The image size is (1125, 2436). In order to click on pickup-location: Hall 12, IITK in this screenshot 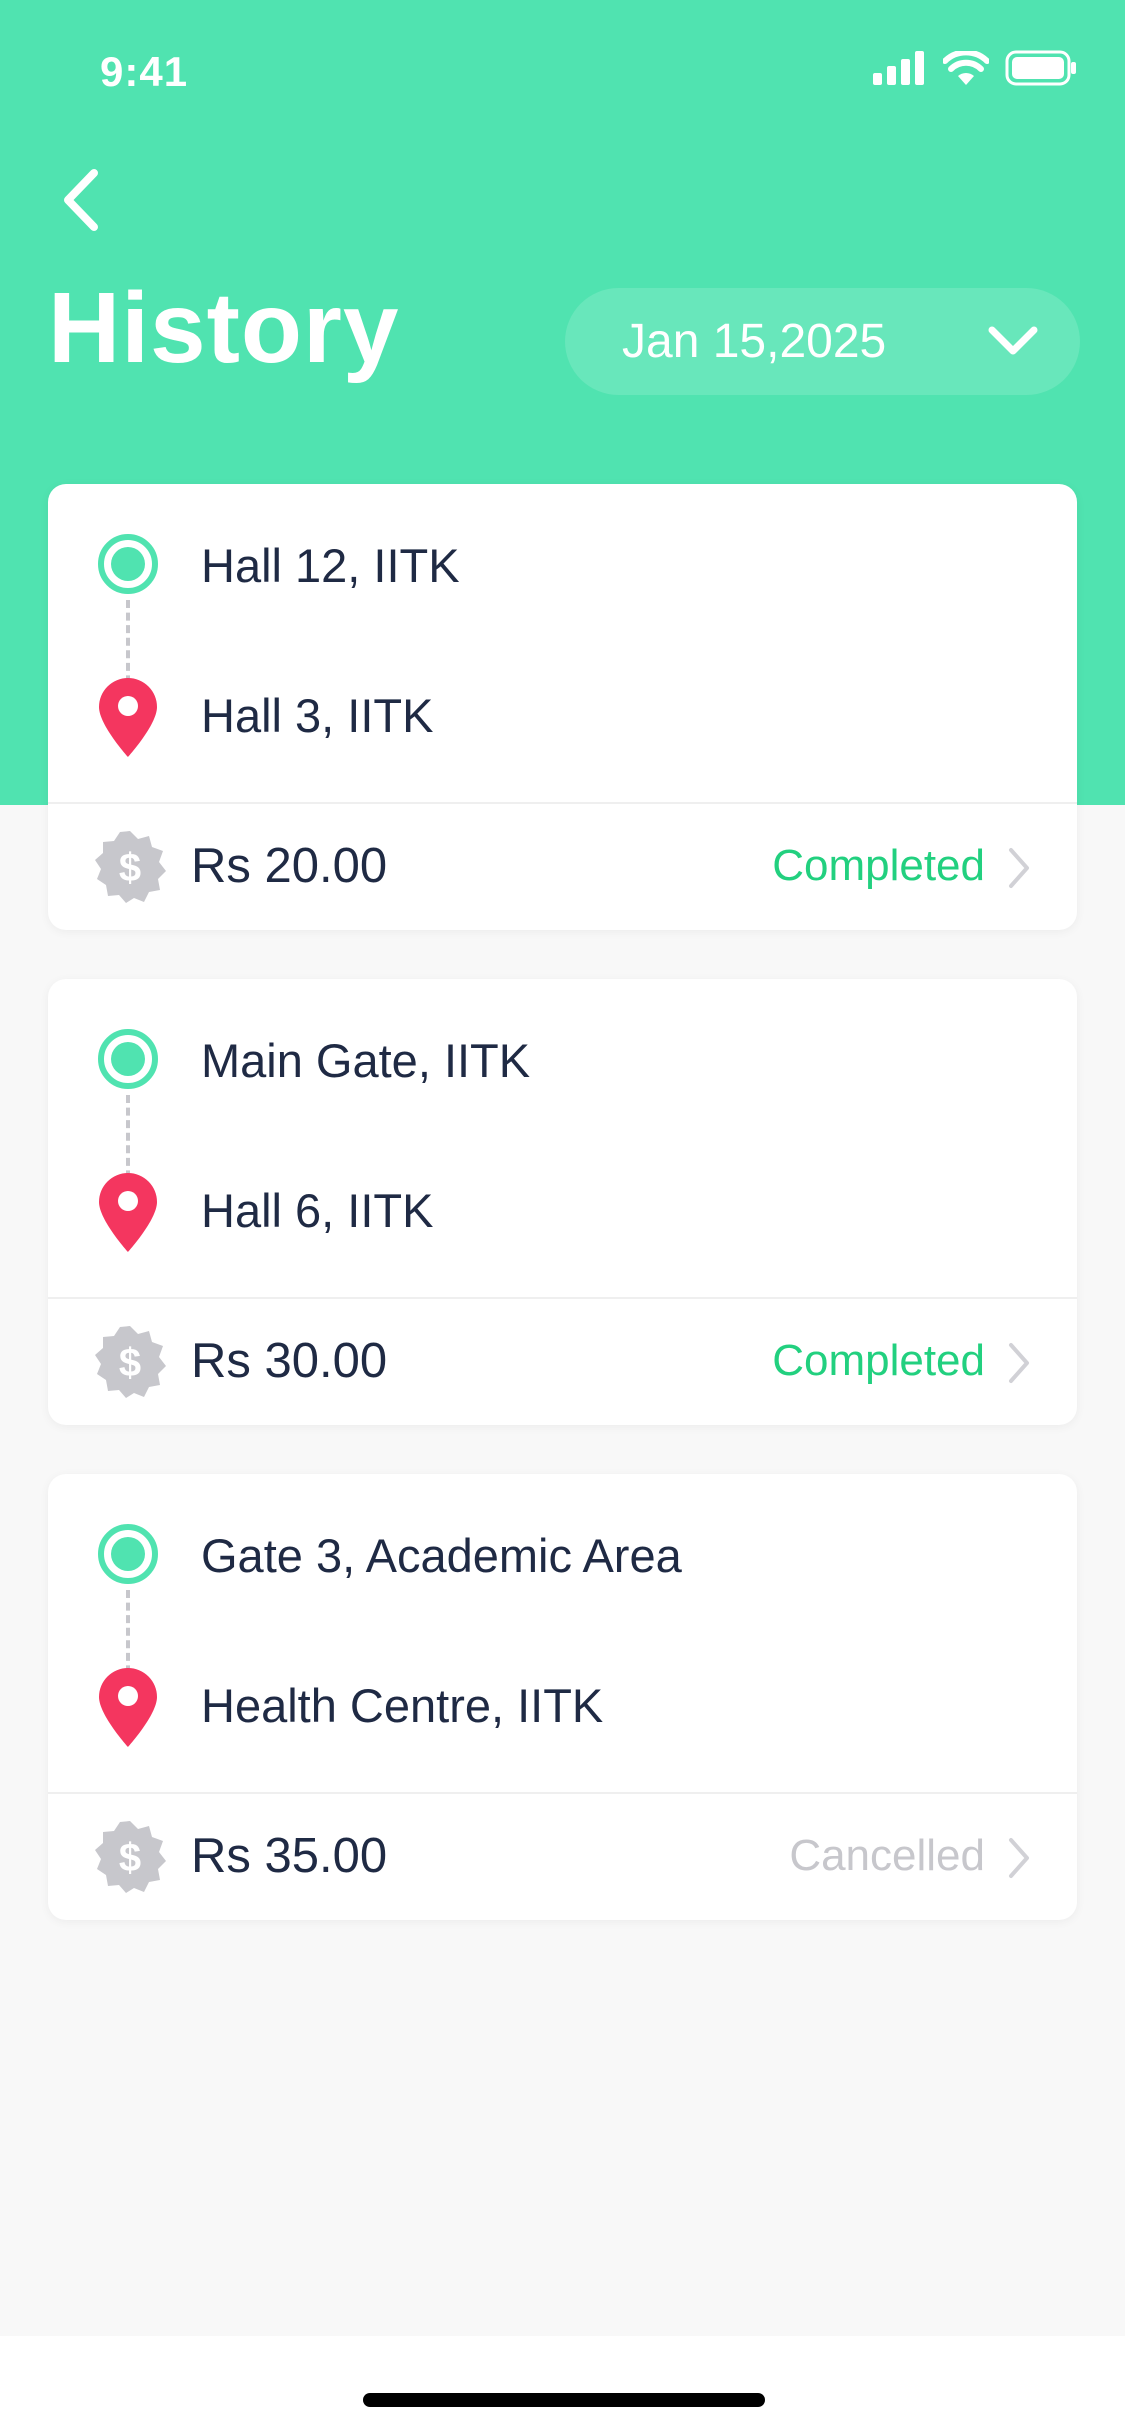, I will do `click(330, 565)`.